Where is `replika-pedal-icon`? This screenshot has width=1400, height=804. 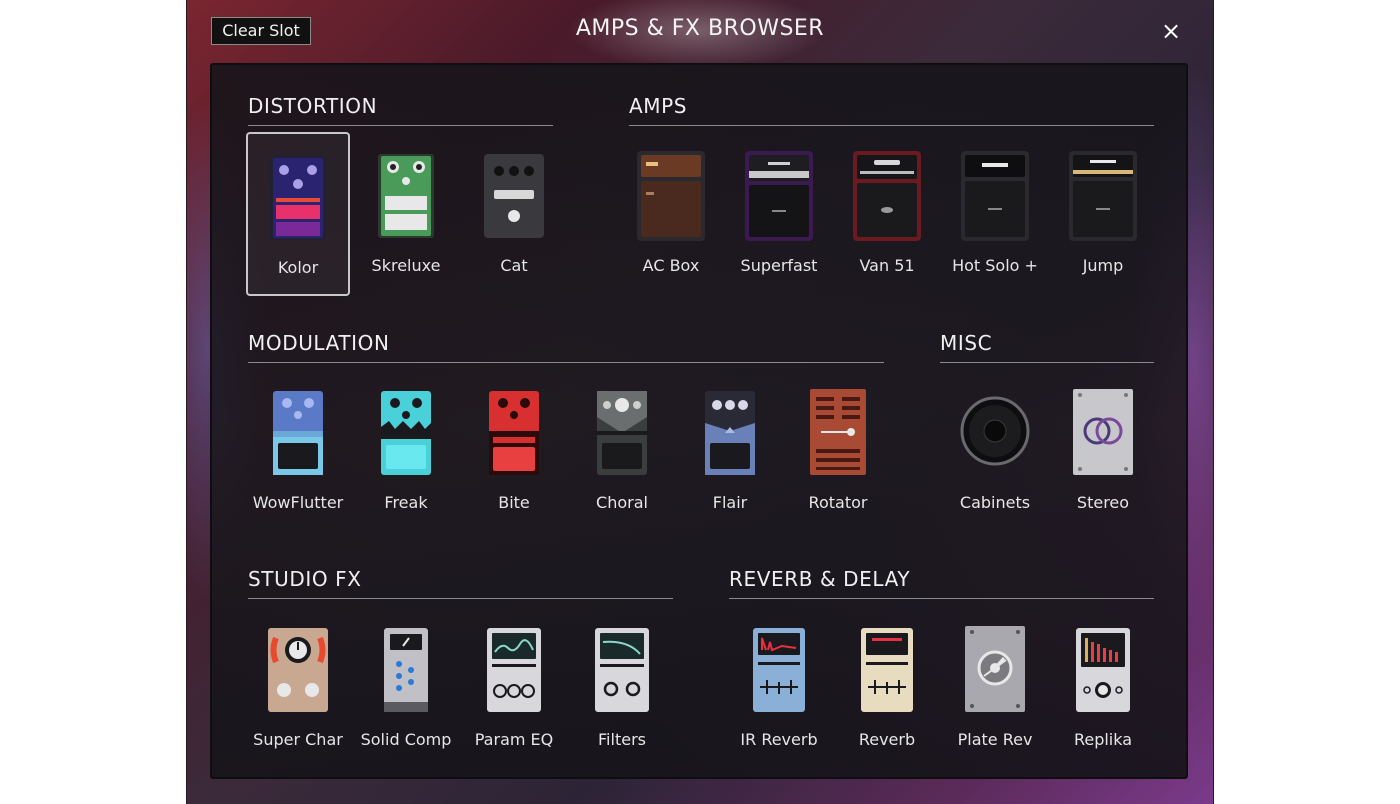
replika-pedal-icon is located at coordinates (1103, 669).